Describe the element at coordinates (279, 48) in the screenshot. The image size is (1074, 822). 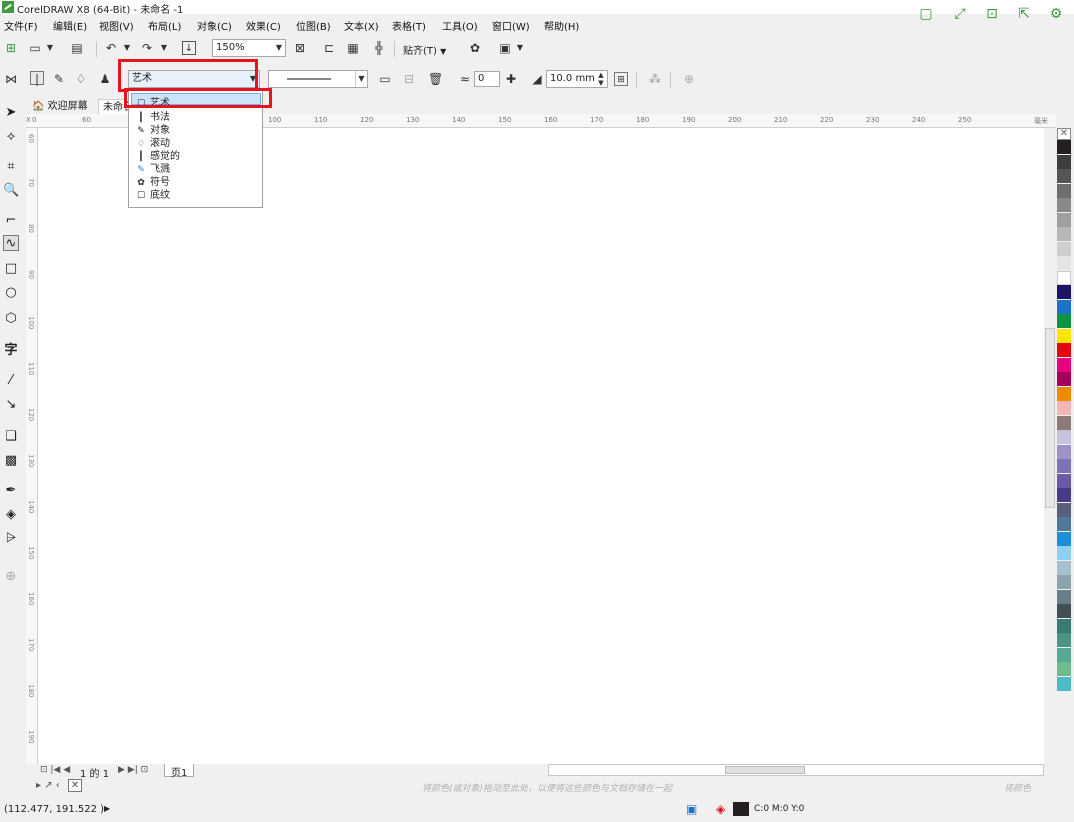
I see `chevron-down-icon: ▼` at that location.